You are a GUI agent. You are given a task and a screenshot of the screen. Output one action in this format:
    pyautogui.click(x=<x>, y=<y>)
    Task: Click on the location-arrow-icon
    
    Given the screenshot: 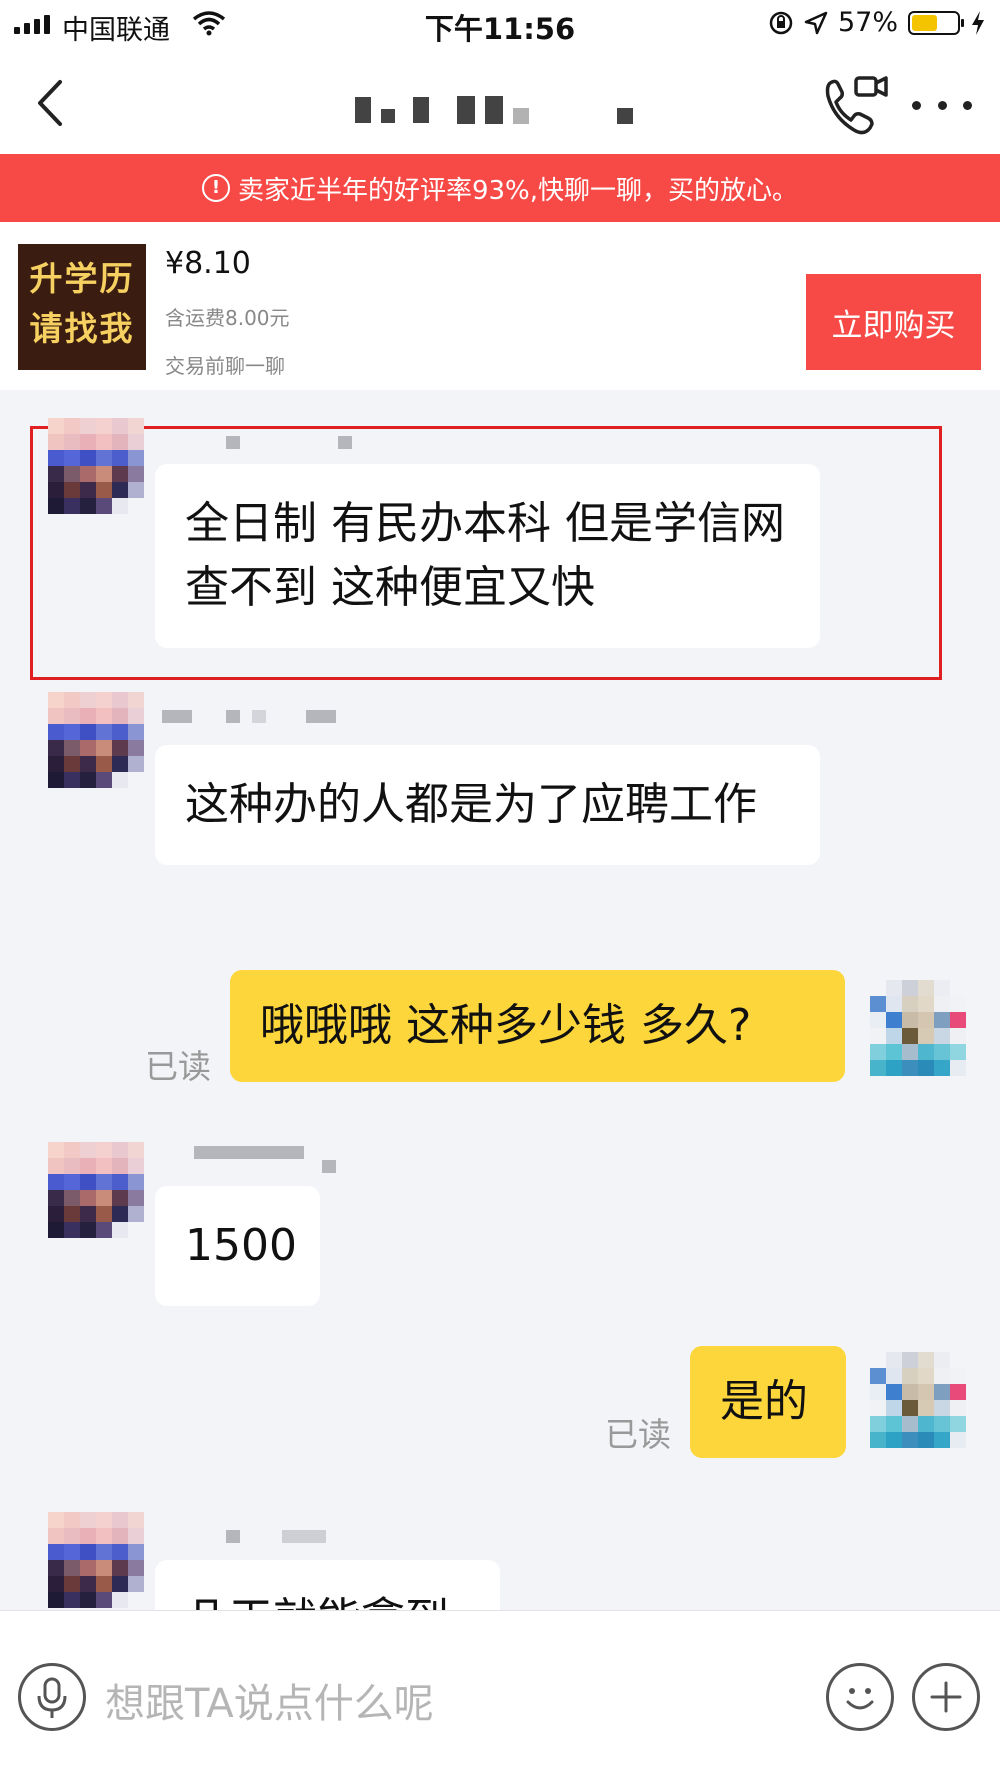 What is the action you would take?
    pyautogui.click(x=816, y=22)
    